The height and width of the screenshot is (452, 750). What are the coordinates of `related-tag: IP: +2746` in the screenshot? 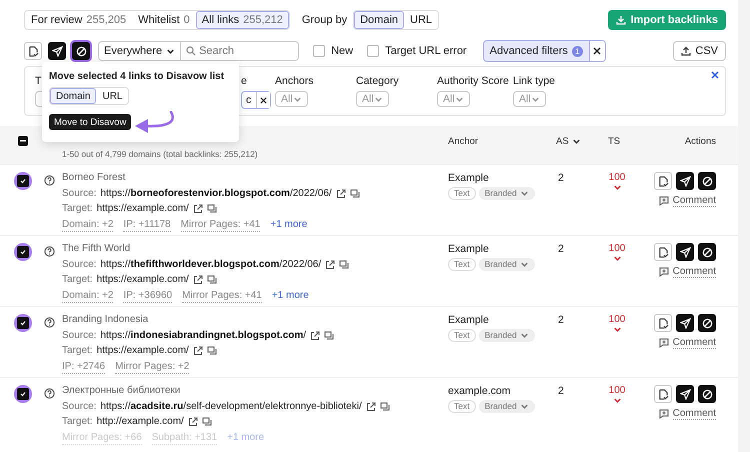 It's located at (84, 367).